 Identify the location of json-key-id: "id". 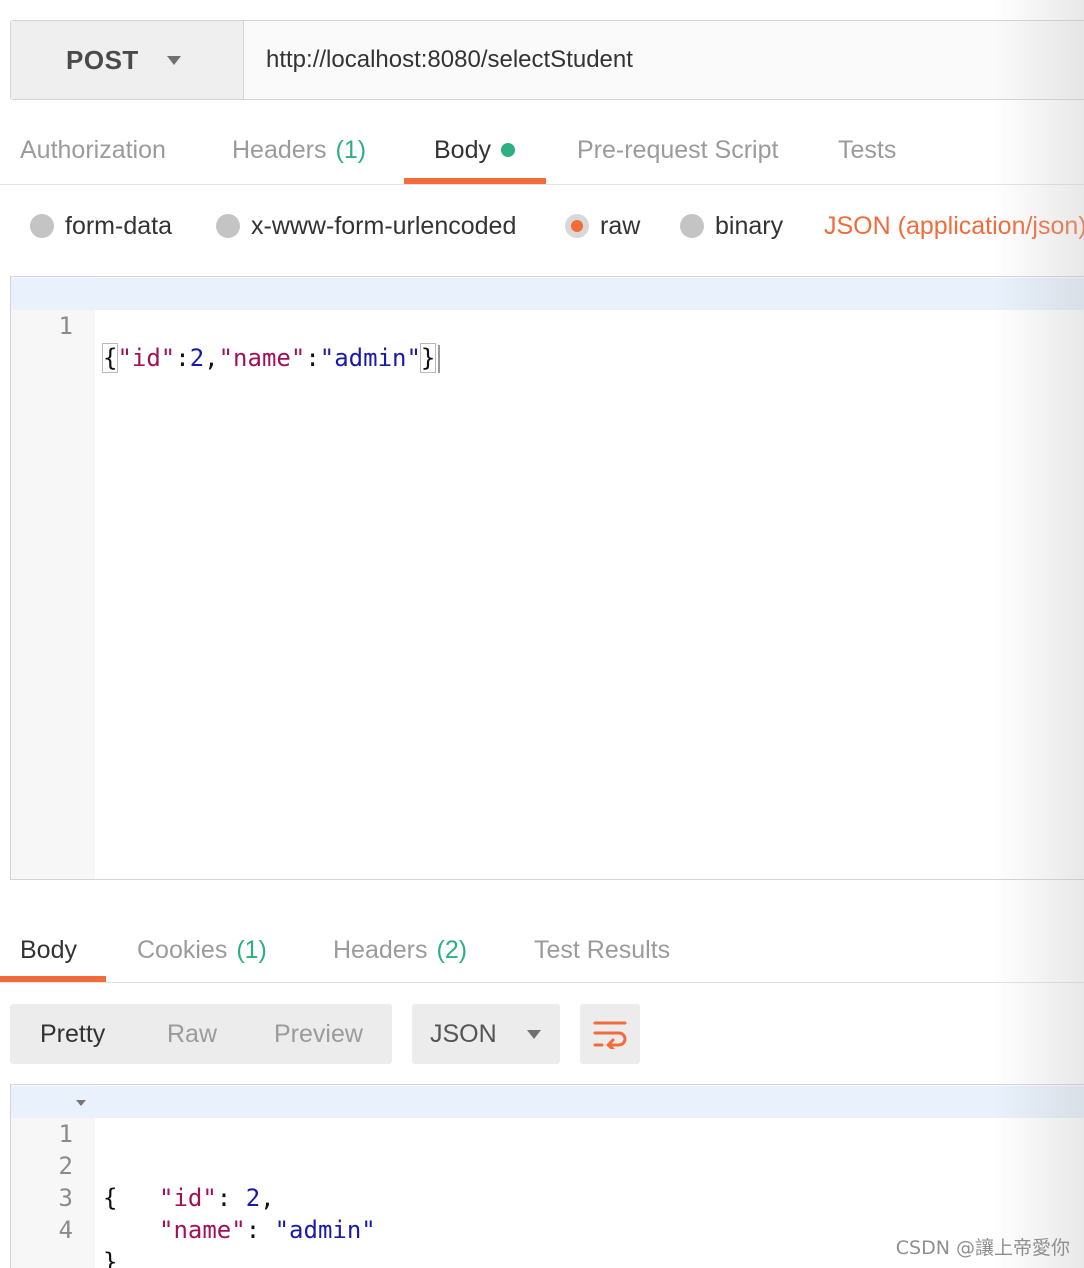
(146, 358).